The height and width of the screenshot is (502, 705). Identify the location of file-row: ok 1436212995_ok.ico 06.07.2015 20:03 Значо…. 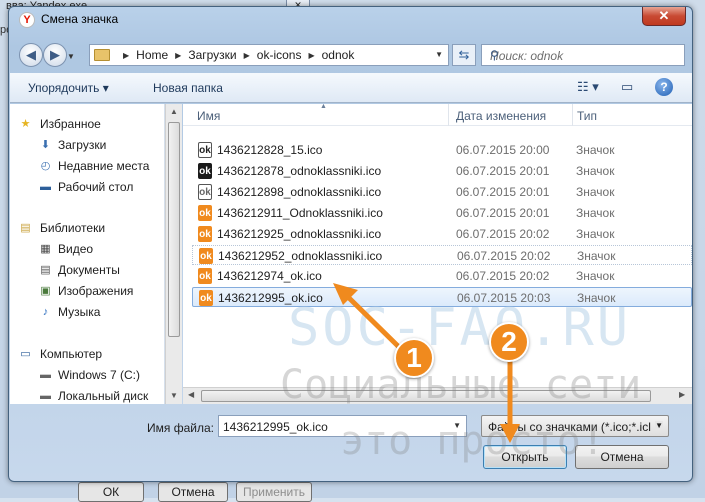
(442, 297).